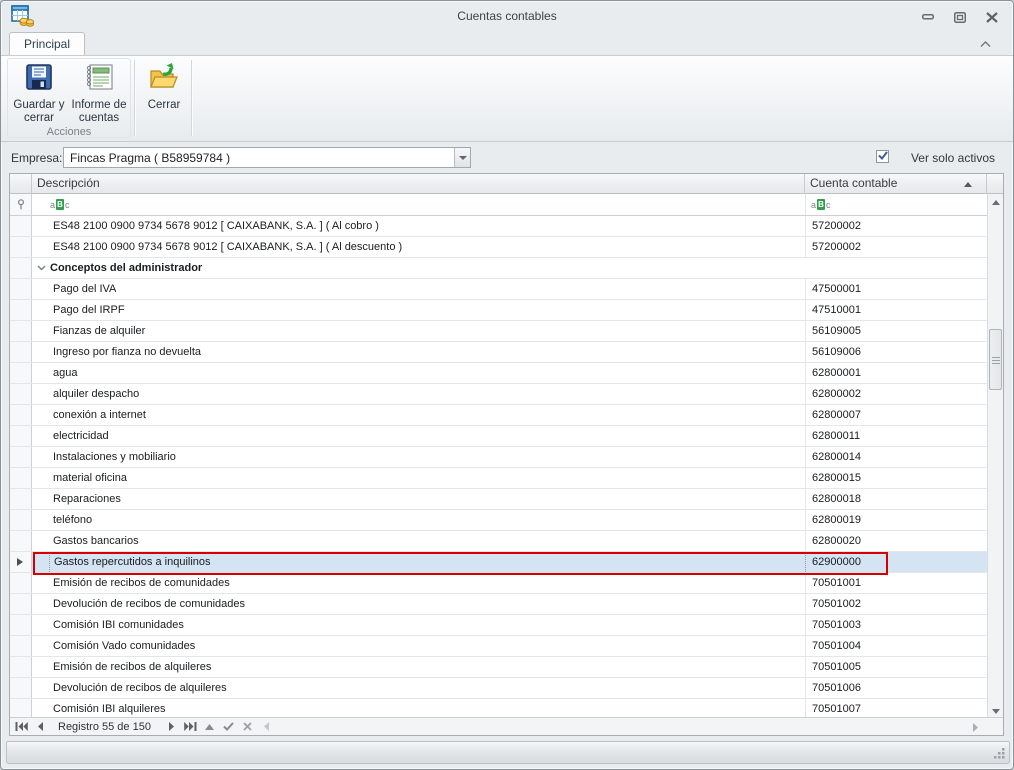  I want to click on grid-row: Reparaciones 62800018, so click(498, 499).